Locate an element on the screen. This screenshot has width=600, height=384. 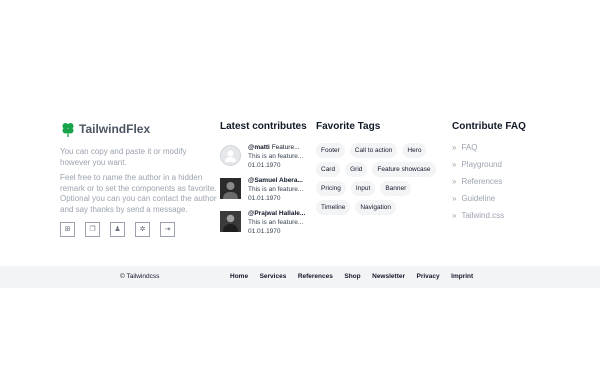
tag-navigation: Navigation is located at coordinates (376, 207).